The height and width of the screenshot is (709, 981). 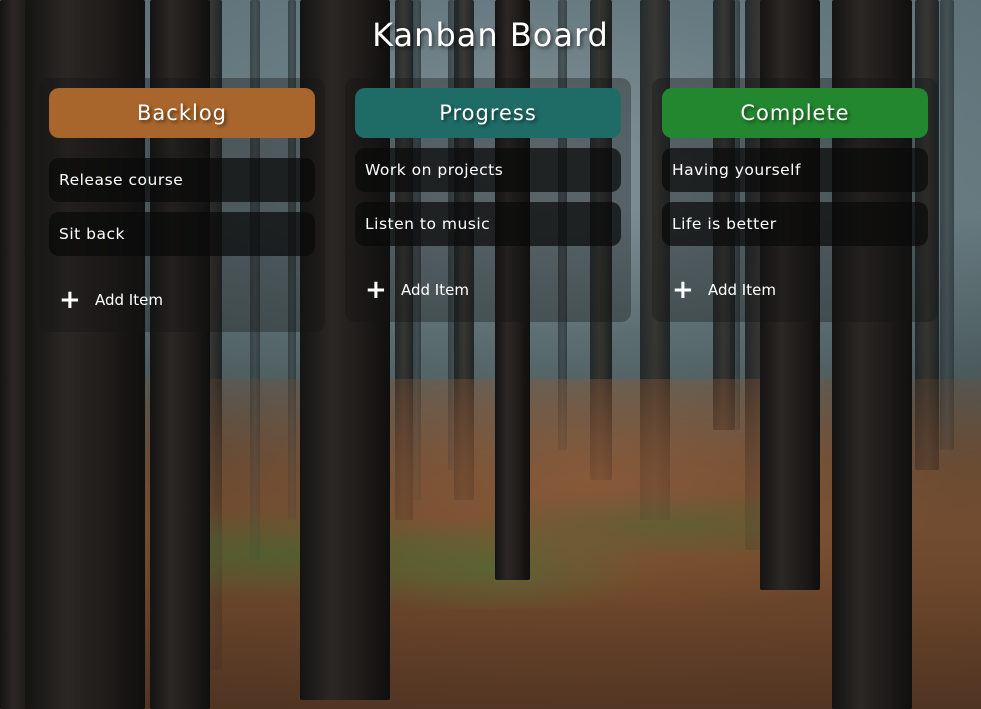 I want to click on list-item: Having yourself, so click(x=795, y=170).